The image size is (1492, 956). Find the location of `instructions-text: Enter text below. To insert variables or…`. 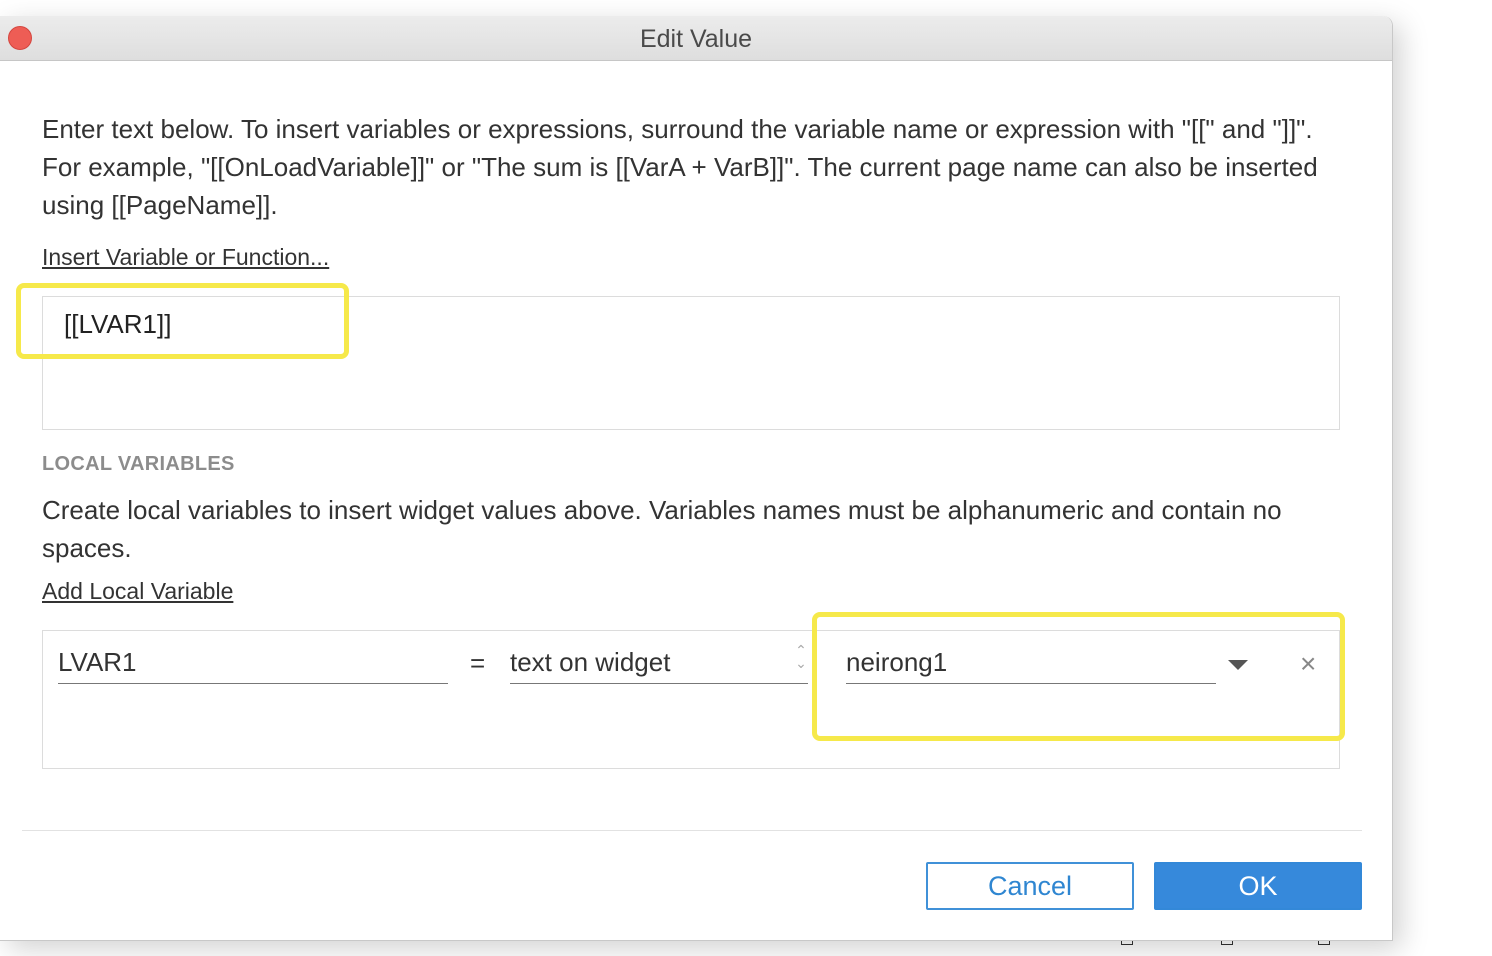

instructions-text: Enter text below. To insert variables or… is located at coordinates (680, 167).